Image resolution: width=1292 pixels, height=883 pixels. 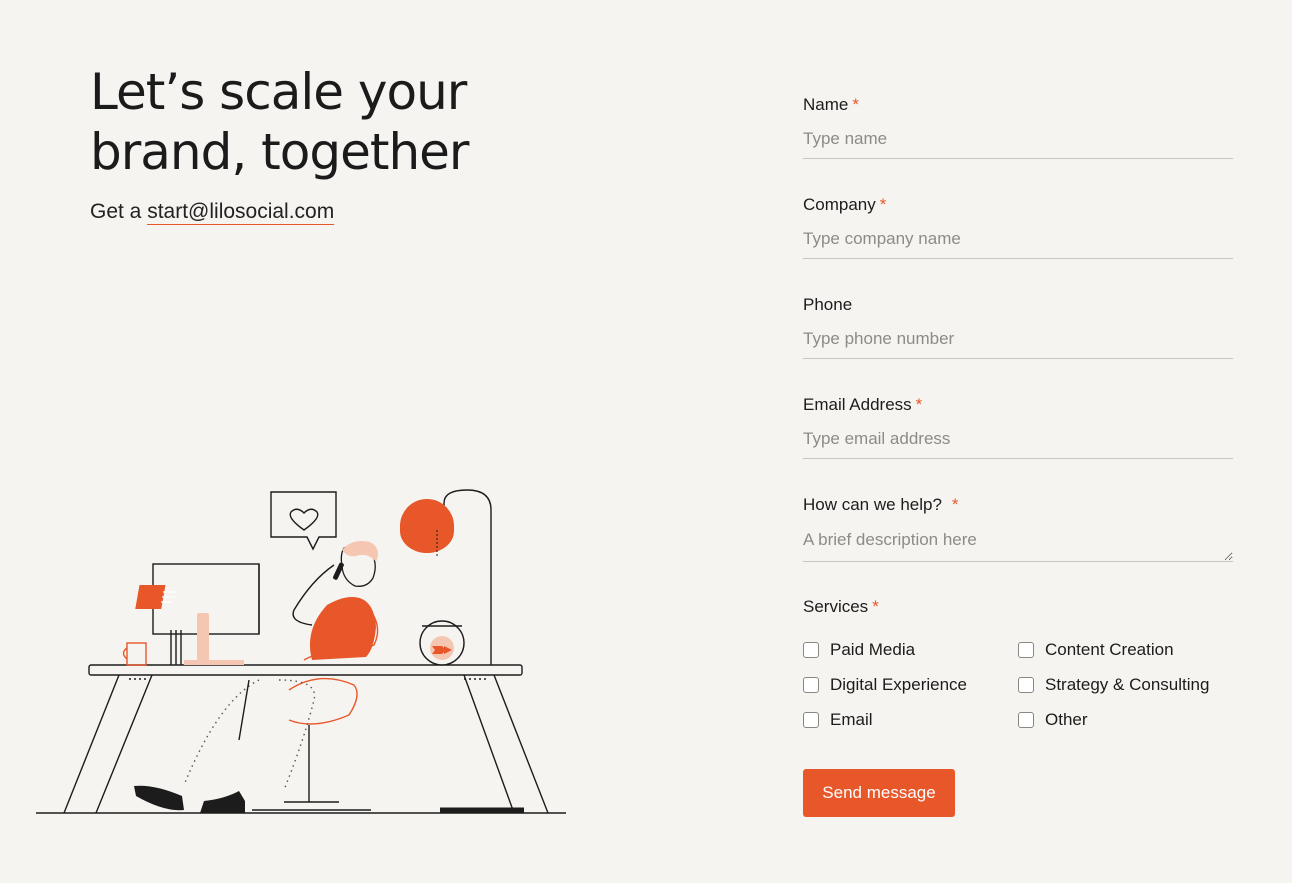 What do you see at coordinates (826, 104) in the screenshot?
I see `name-label-text: Name` at bounding box center [826, 104].